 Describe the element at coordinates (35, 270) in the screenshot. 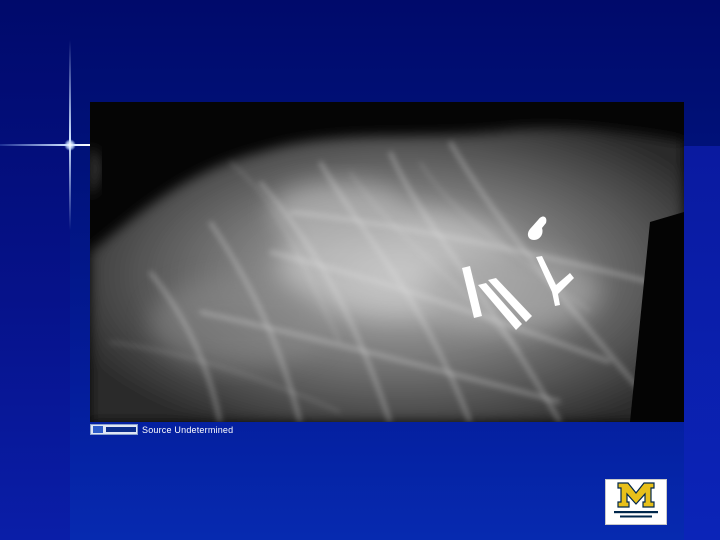

I see `left-band` at that location.